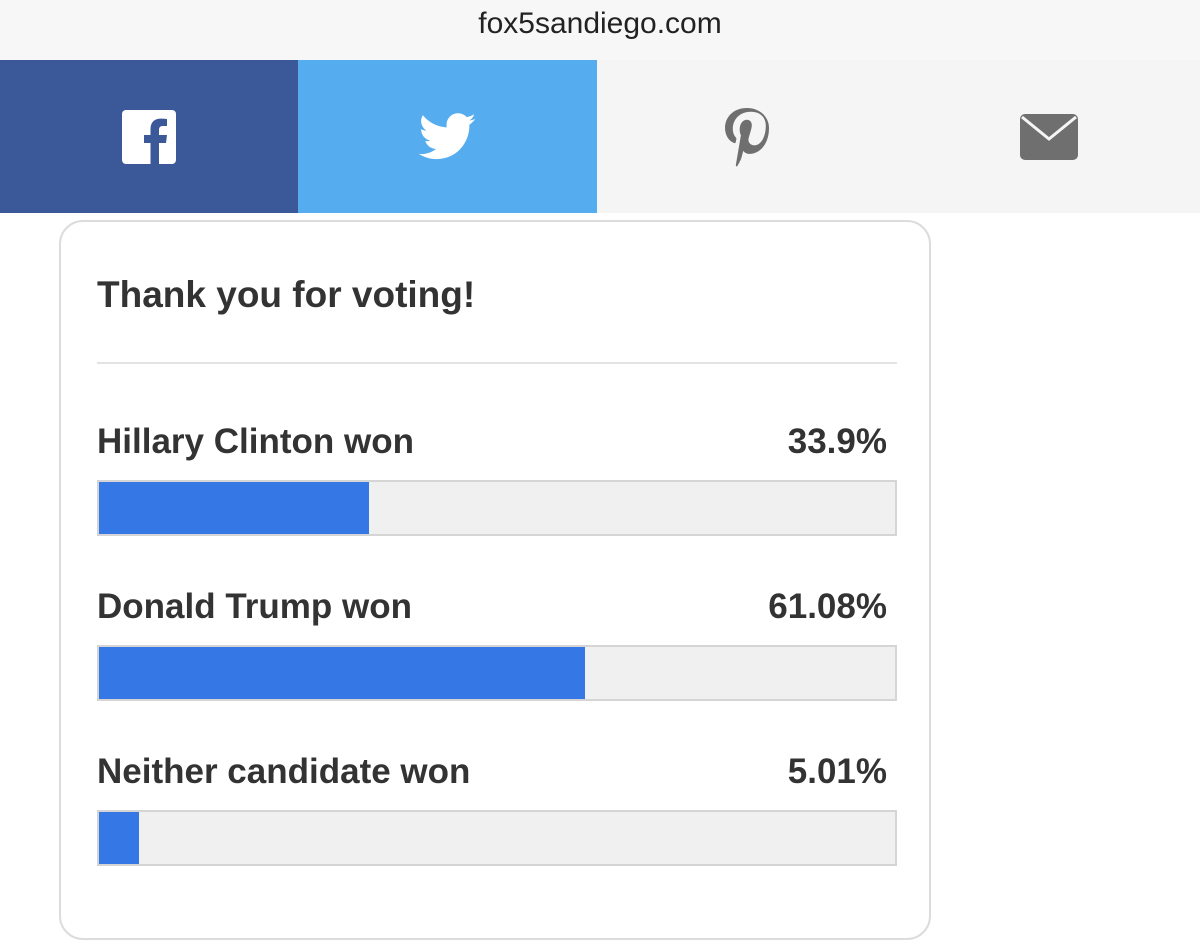  I want to click on pinterest-share-button, so click(747, 136).